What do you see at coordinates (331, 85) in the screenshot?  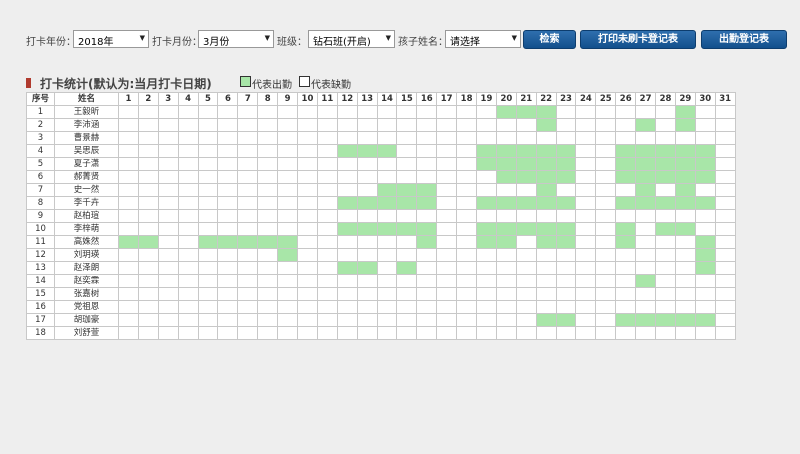 I see `legend-absent-label: 代表缺勤` at bounding box center [331, 85].